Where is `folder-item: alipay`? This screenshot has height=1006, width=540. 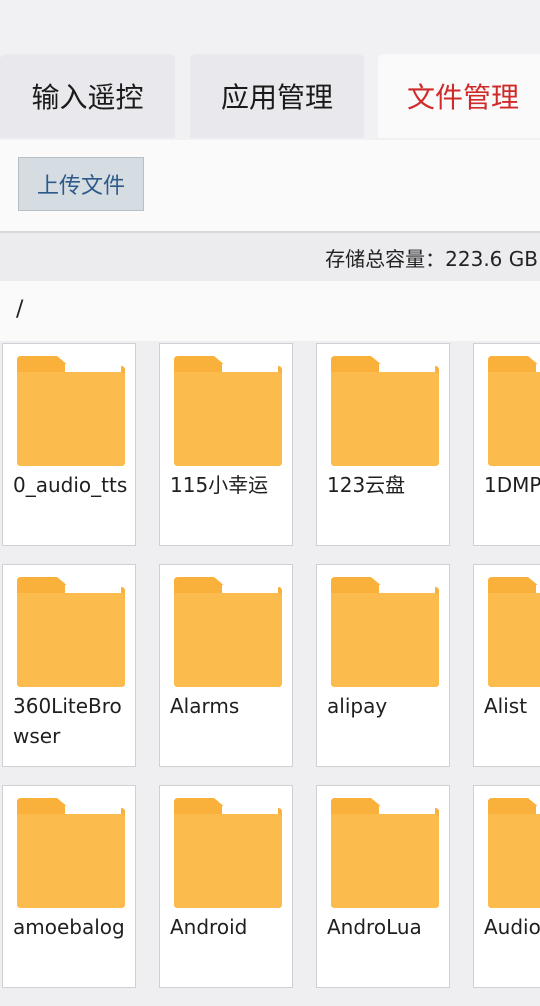
folder-item: alipay is located at coordinates (383, 665).